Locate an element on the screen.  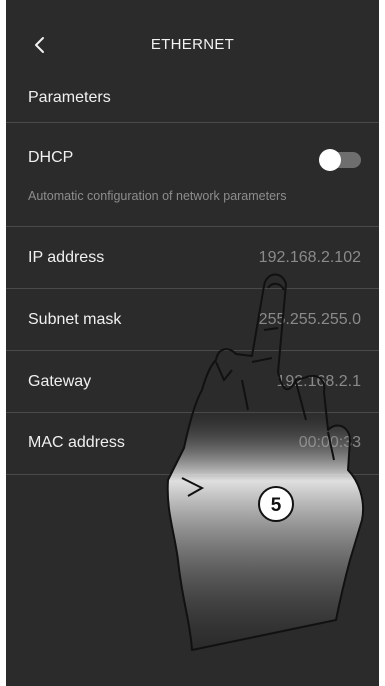
section-header-parameters: Parameters is located at coordinates (192, 97).